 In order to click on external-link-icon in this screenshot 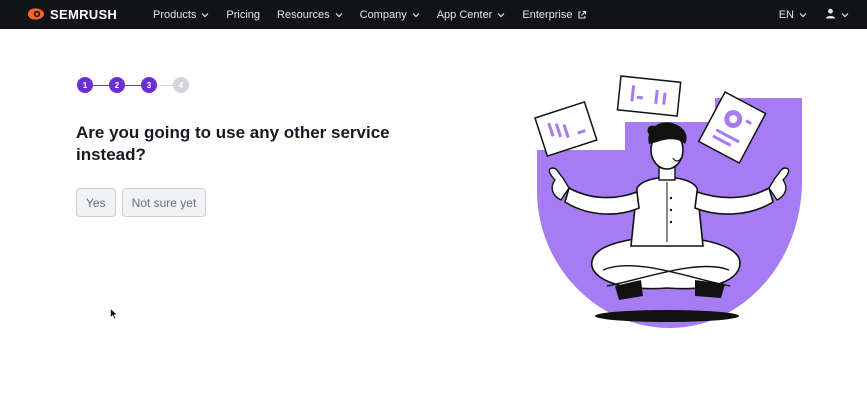, I will do `click(582, 15)`.